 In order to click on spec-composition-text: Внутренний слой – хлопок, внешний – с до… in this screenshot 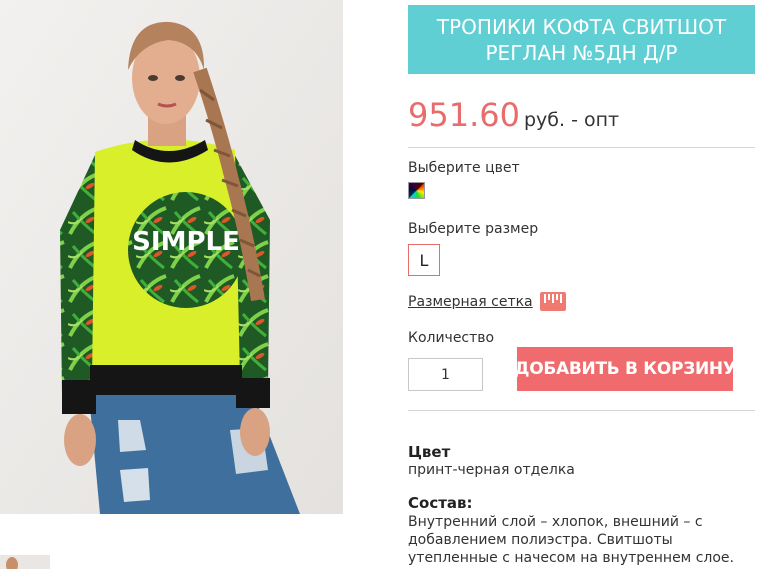, I will do `click(571, 540)`.